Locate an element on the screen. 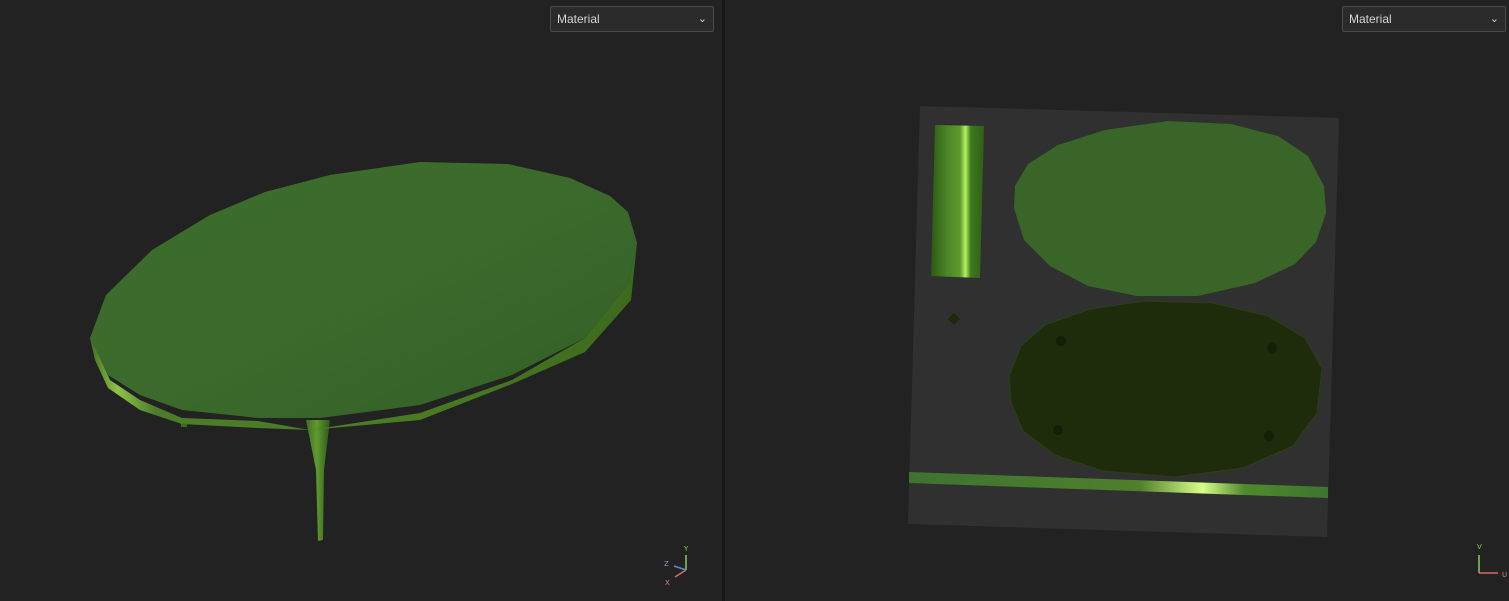  uv-island-bottom is located at coordinates (1165, 389).